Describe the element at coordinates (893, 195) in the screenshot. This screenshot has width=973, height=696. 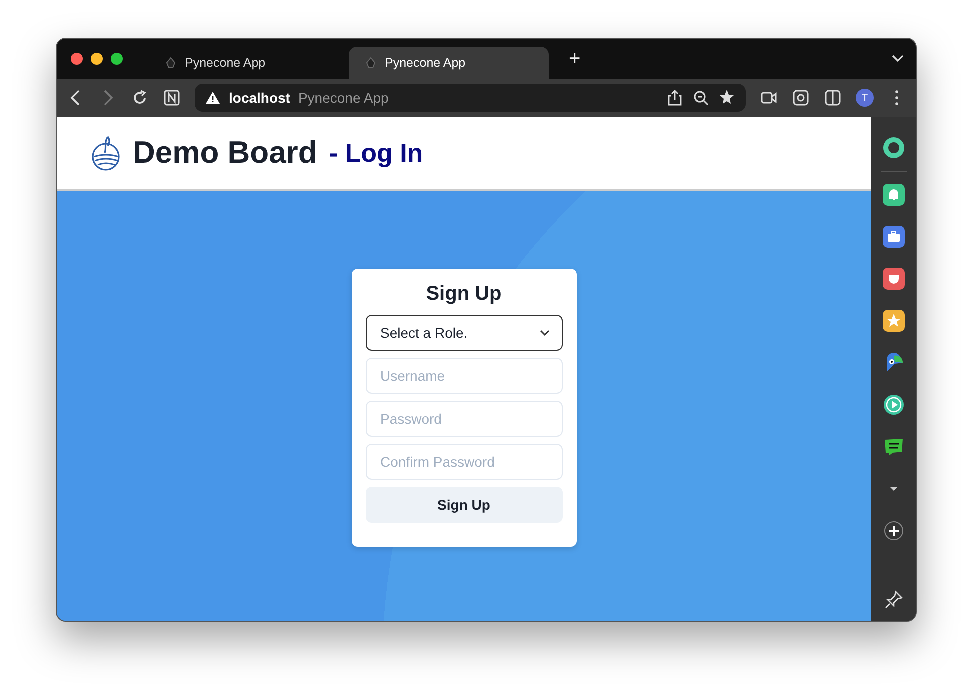
I see `bell-icon` at that location.